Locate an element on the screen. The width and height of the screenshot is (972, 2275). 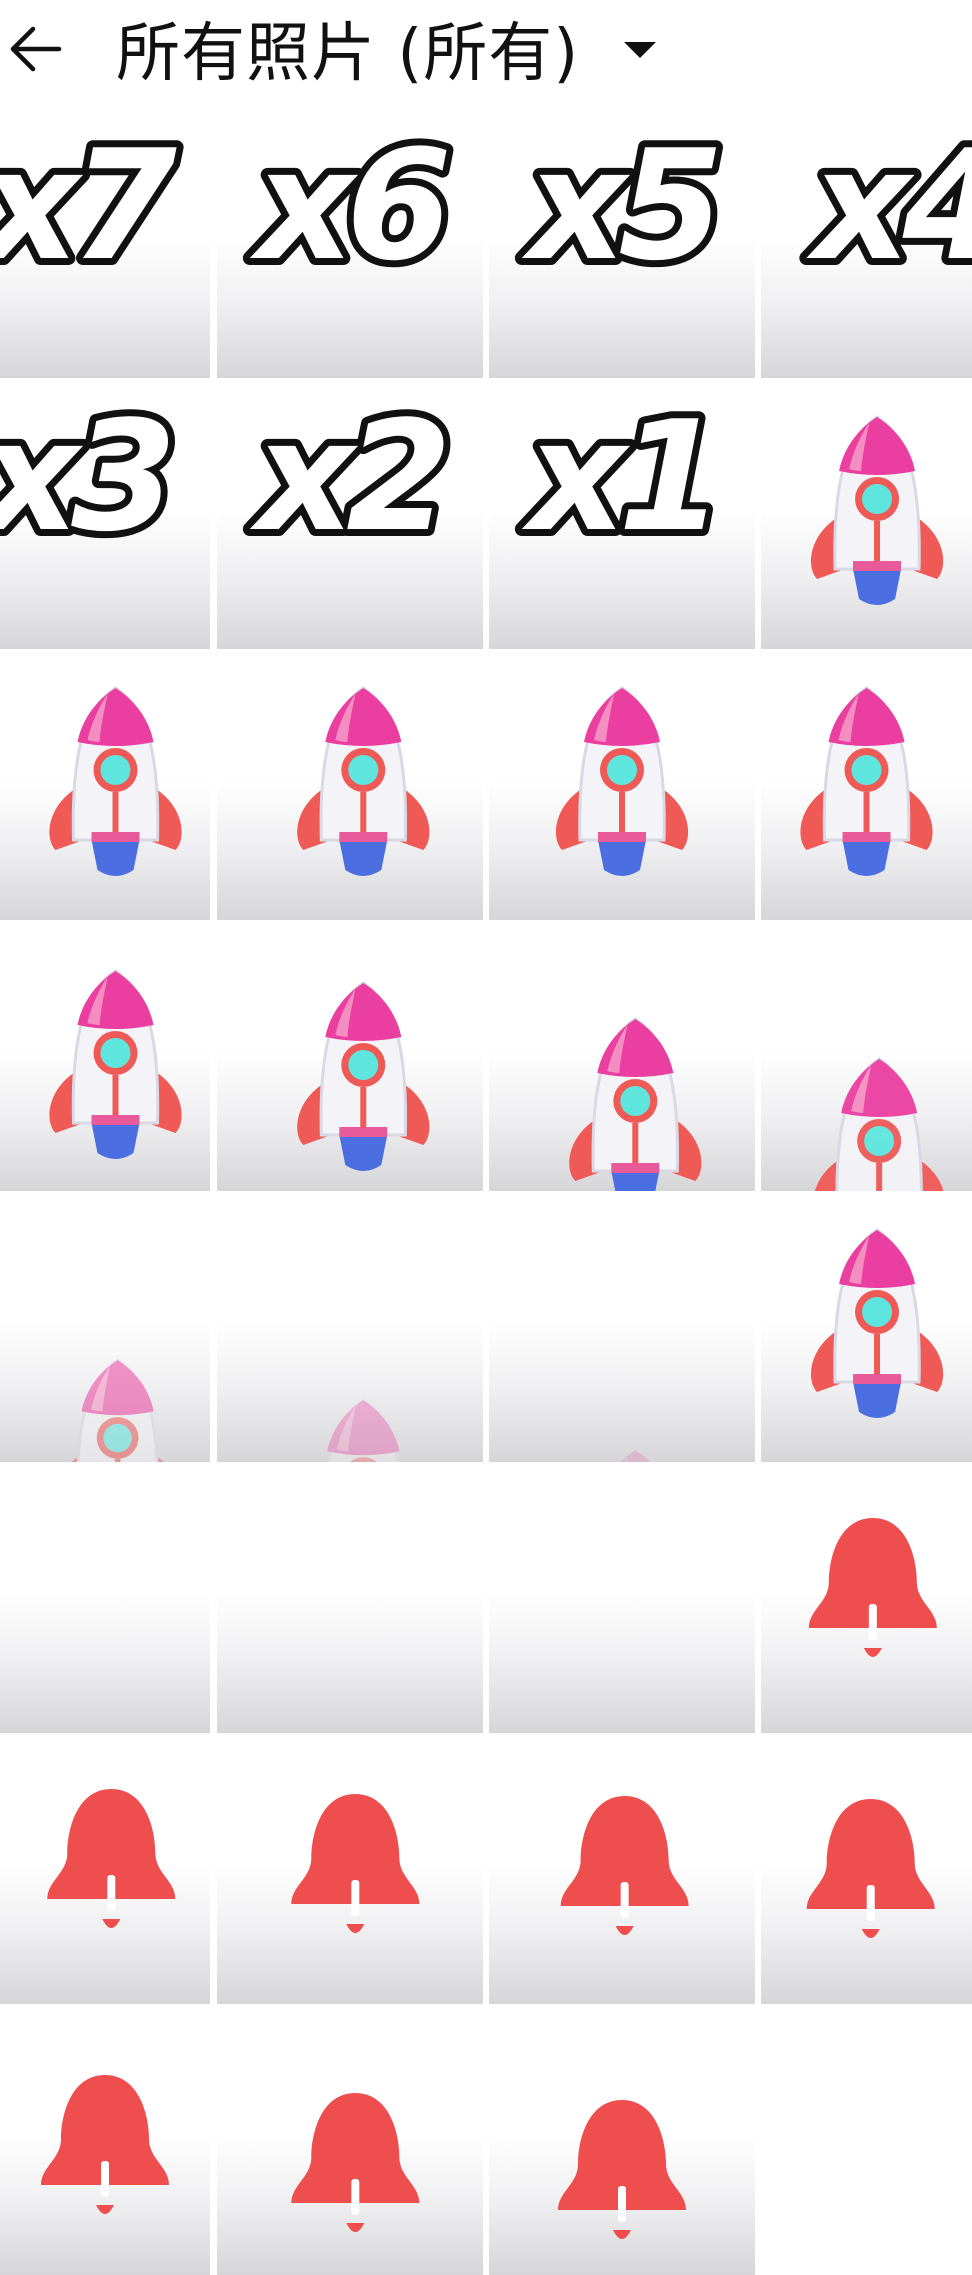
photo-thumbnail: x3 is located at coordinates (105, 514).